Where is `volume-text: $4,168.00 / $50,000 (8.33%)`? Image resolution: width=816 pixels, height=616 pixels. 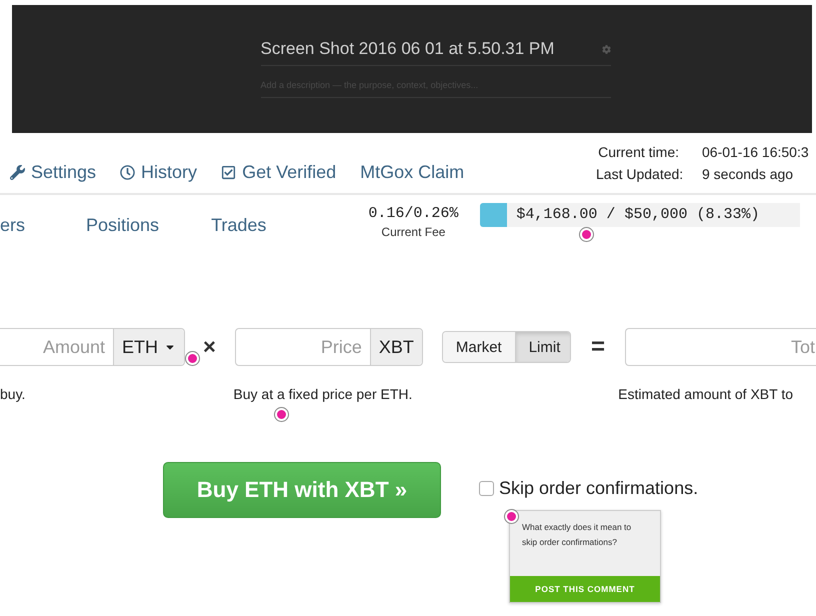
volume-text: $4,168.00 / $50,000 (8.33%) is located at coordinates (637, 214).